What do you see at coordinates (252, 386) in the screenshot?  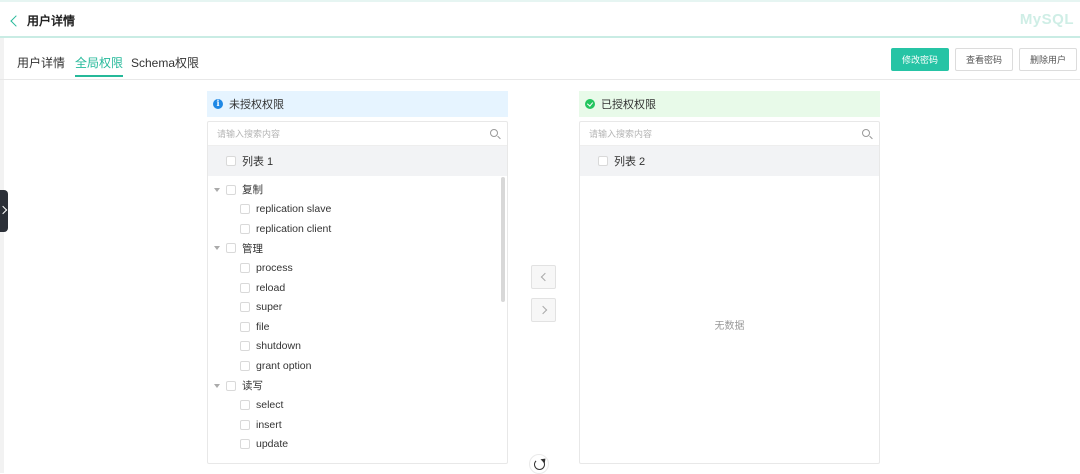 I see `tree-group-label: 读写` at bounding box center [252, 386].